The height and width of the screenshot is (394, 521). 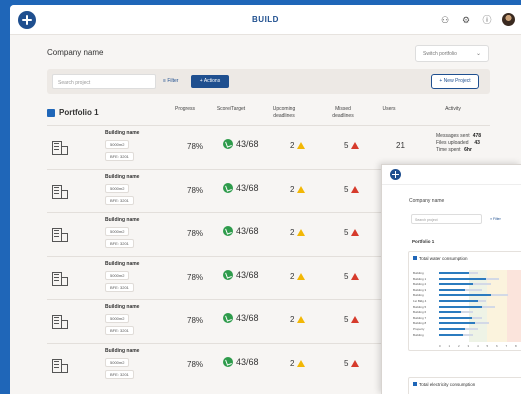 What do you see at coordinates (455, 81) in the screenshot?
I see `new-project-button: + New Project` at bounding box center [455, 81].